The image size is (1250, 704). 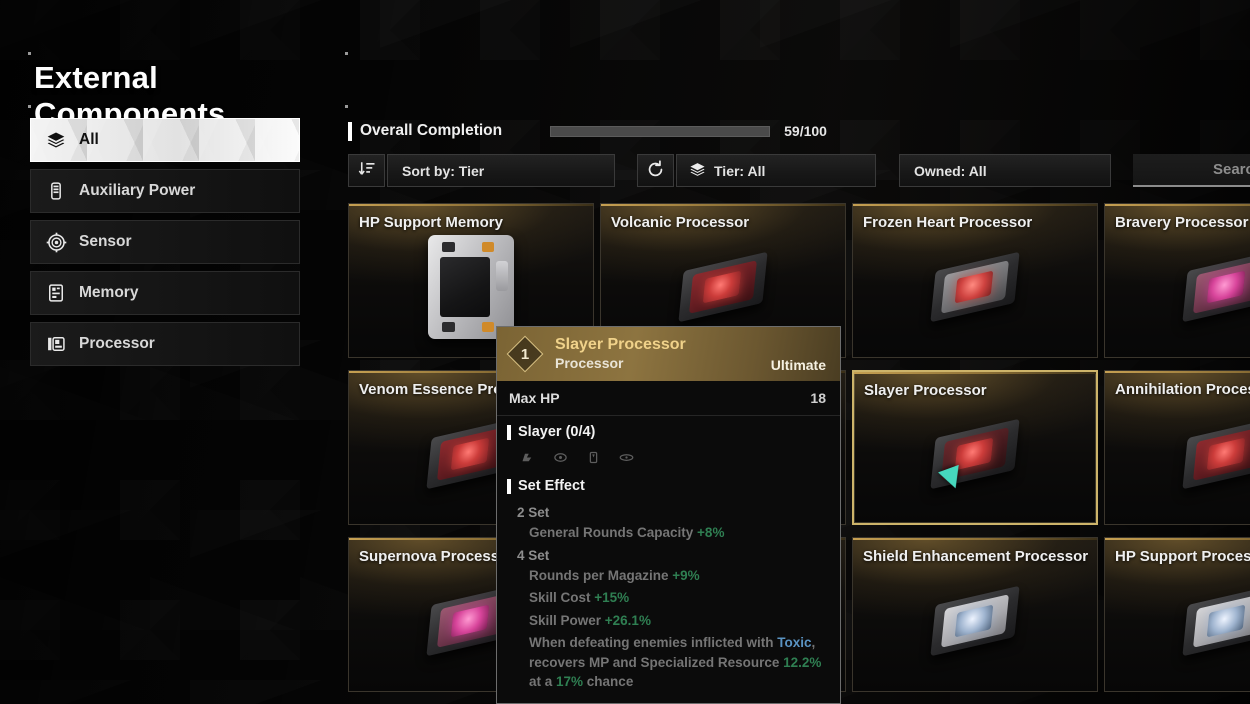 What do you see at coordinates (686, 575) in the screenshot?
I see `effect-value: +9%` at bounding box center [686, 575].